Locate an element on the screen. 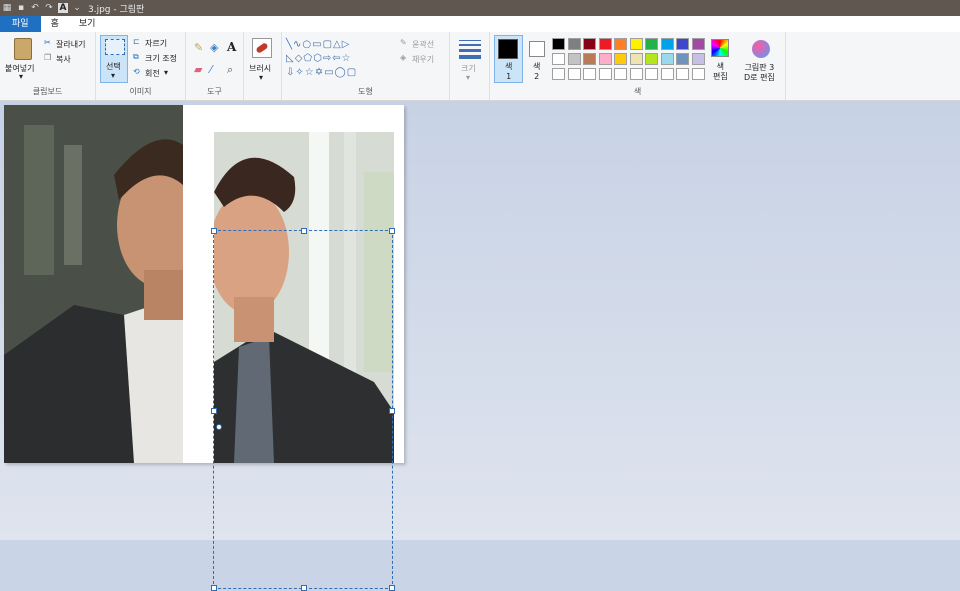 The image size is (960, 591). rotate-dropdown-icon: ▾ is located at coordinates (166, 72).